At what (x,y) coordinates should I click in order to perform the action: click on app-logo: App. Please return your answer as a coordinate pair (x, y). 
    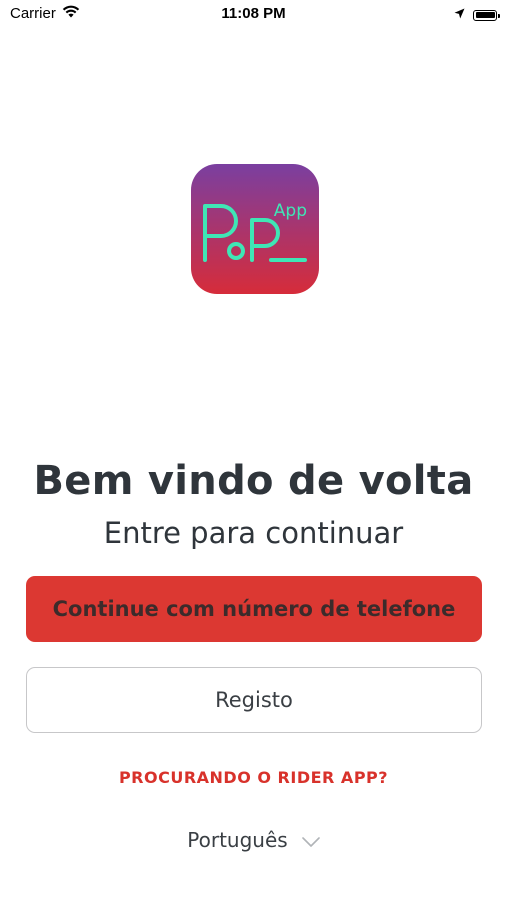
    Looking at the image, I should click on (255, 229).